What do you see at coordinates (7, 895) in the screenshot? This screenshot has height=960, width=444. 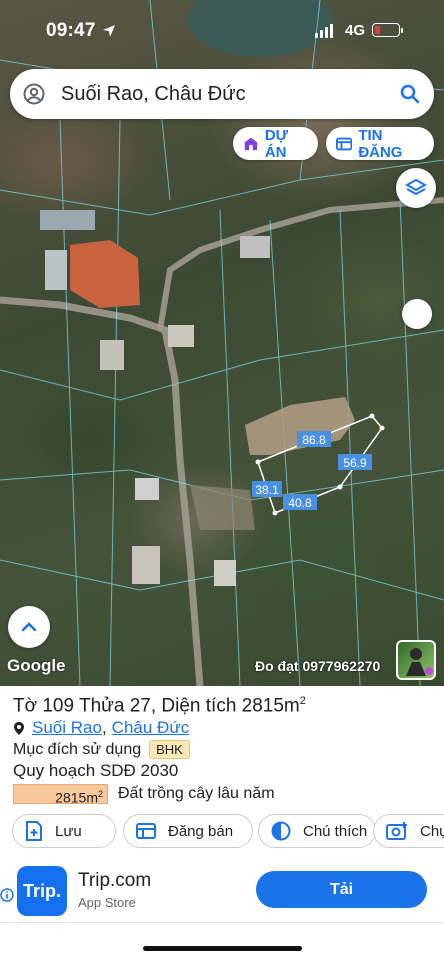 I see `ad-info-icon` at bounding box center [7, 895].